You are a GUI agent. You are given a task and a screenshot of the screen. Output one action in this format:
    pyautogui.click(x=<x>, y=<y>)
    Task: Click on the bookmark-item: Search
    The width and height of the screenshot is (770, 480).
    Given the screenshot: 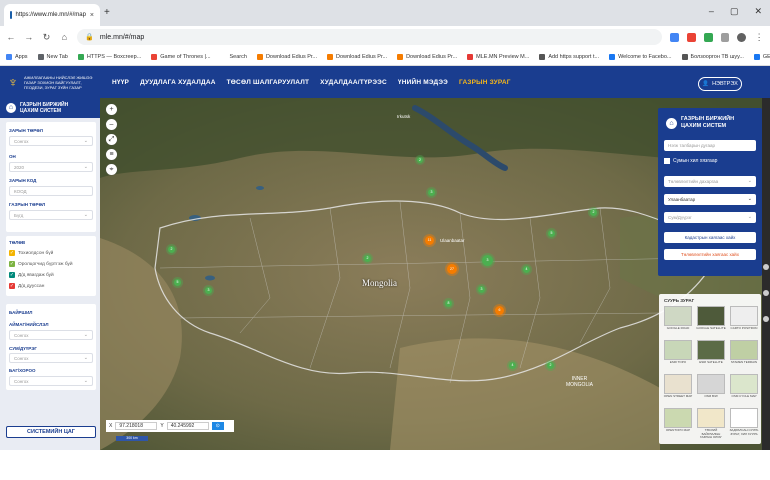 What is the action you would take?
    pyautogui.click(x=233, y=56)
    